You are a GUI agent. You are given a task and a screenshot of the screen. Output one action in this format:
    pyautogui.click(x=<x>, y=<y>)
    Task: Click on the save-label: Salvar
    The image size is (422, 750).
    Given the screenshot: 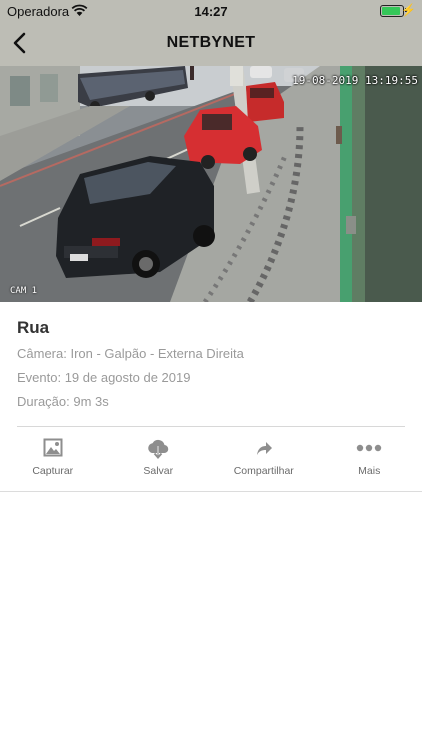 What is the action you would take?
    pyautogui.click(x=158, y=471)
    